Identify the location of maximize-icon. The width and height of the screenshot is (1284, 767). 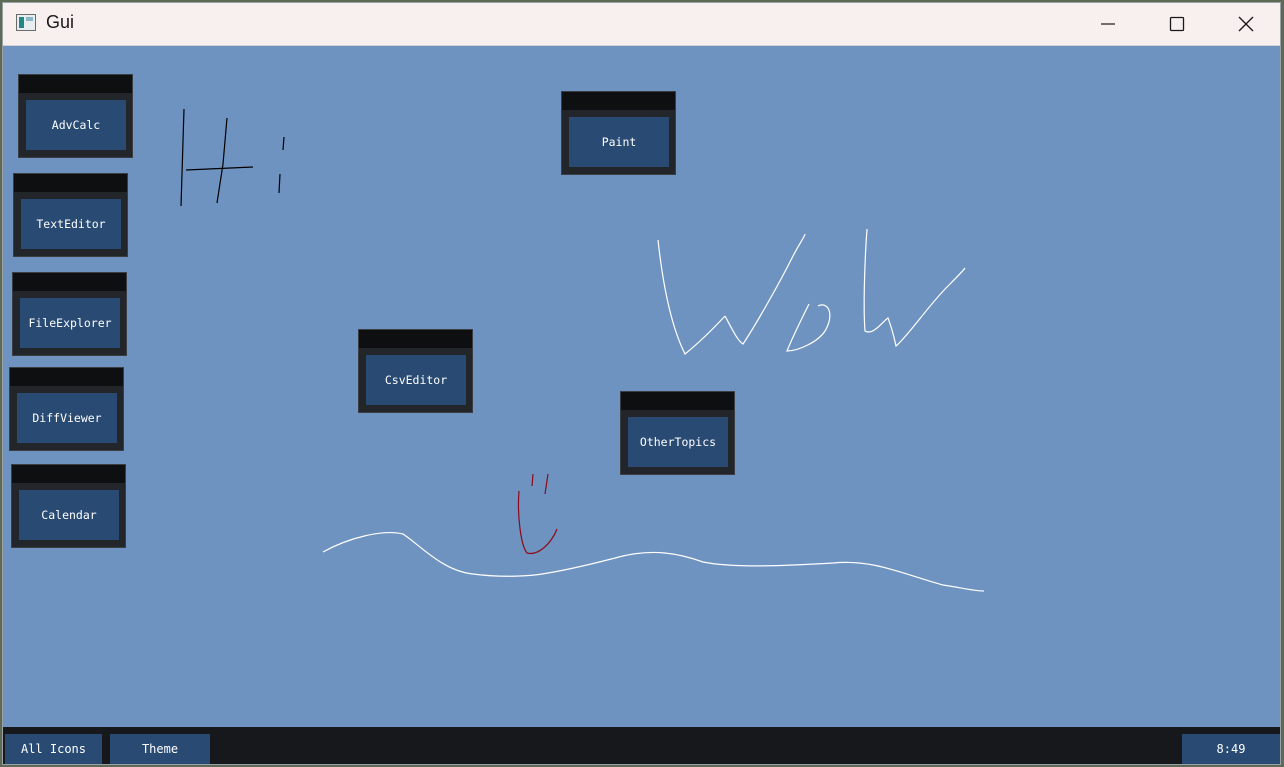
(1177, 24).